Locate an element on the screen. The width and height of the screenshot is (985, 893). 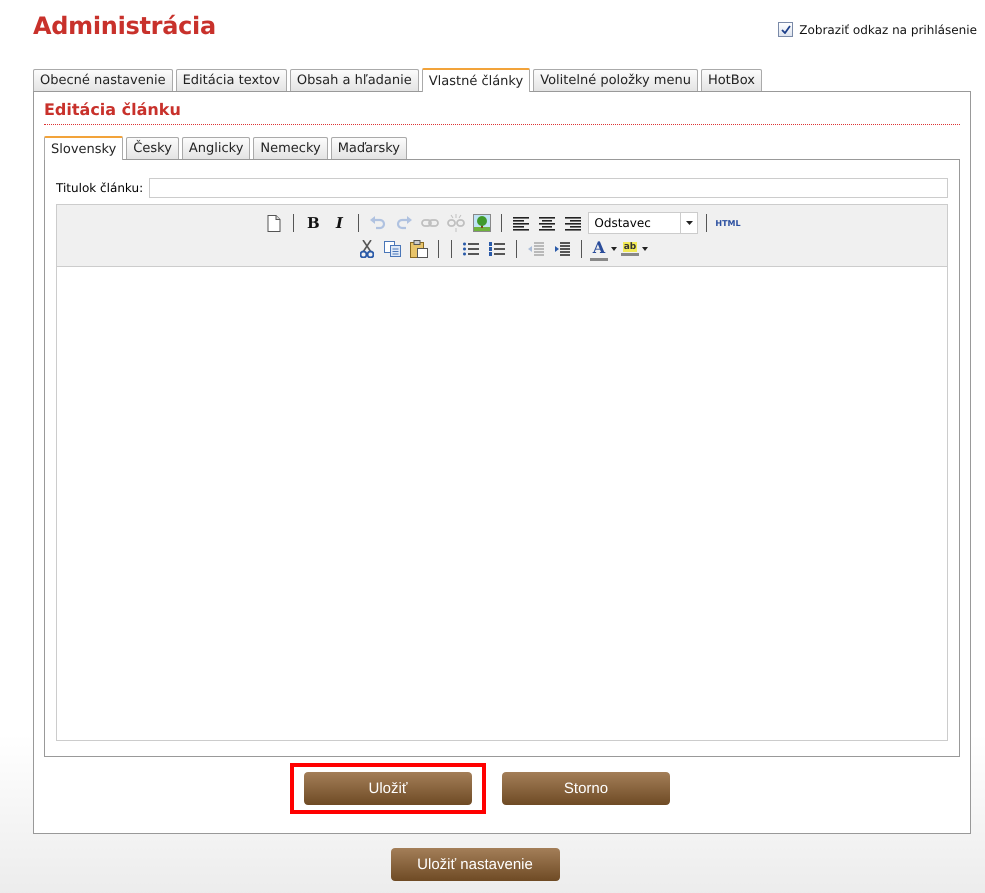
checkbox is located at coordinates (786, 29).